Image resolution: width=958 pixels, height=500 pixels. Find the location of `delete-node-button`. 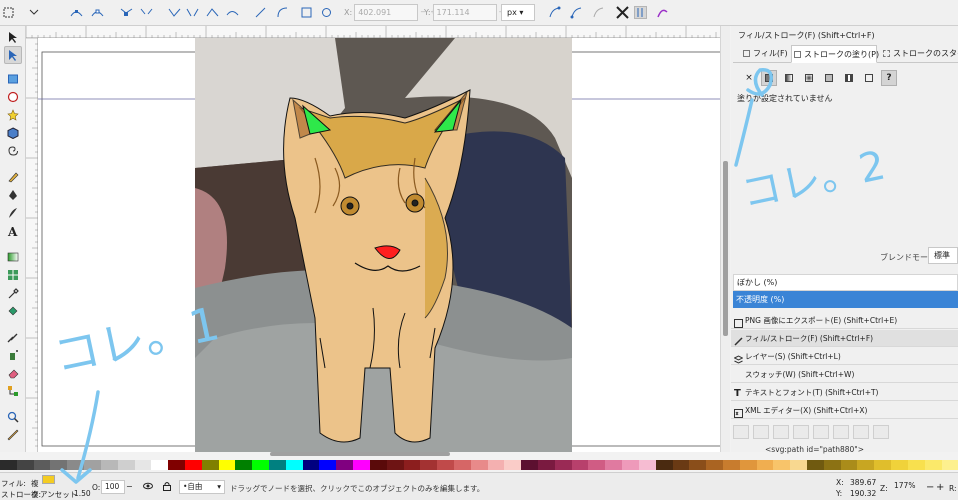

delete-node-button is located at coordinates (801, 432).